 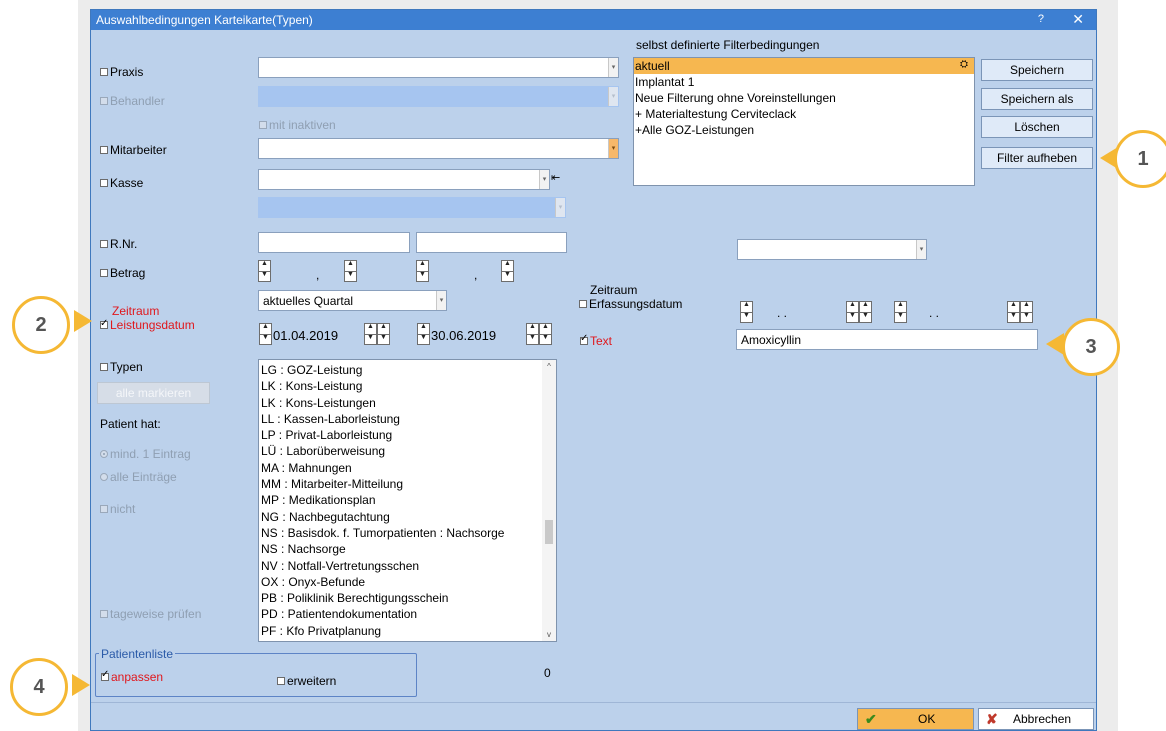 I want to click on callout-1: 1, so click(x=1140, y=159).